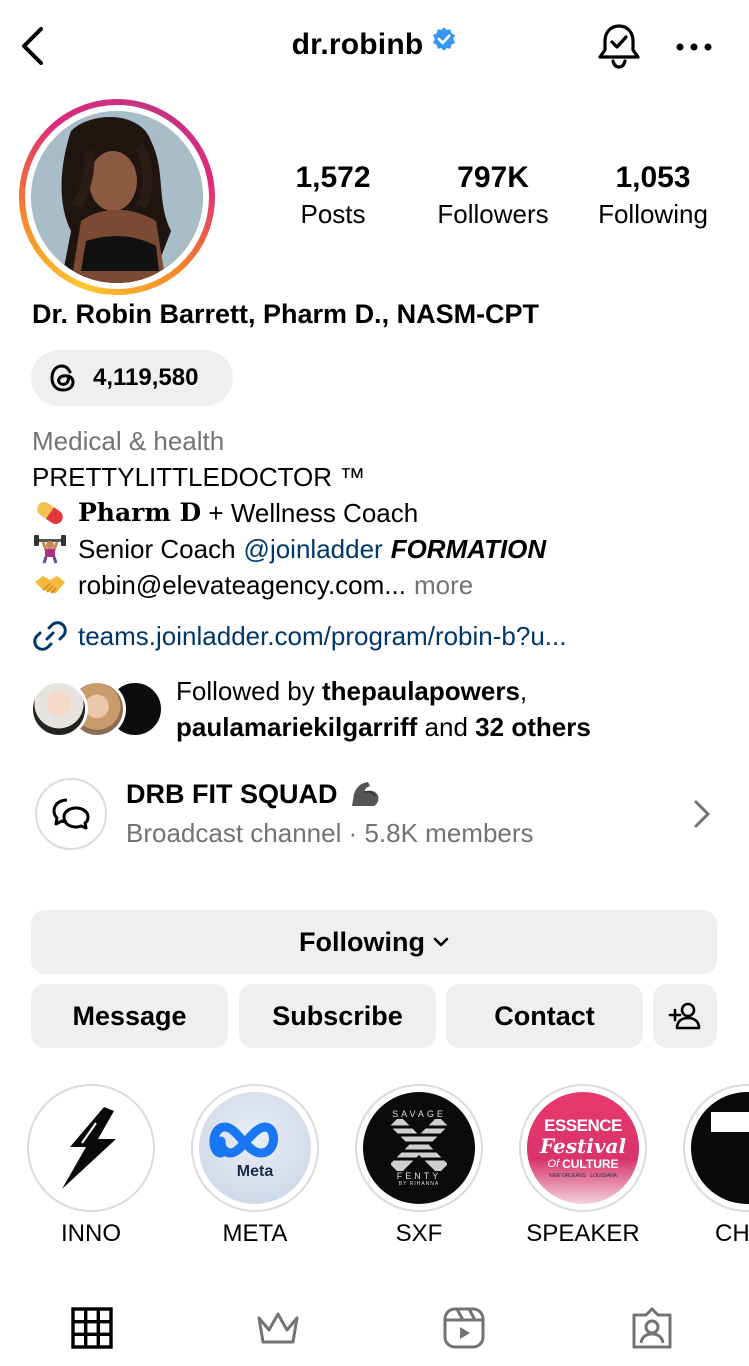 The width and height of the screenshot is (749, 1366). I want to click on message-button-label: Message, so click(129, 1015).